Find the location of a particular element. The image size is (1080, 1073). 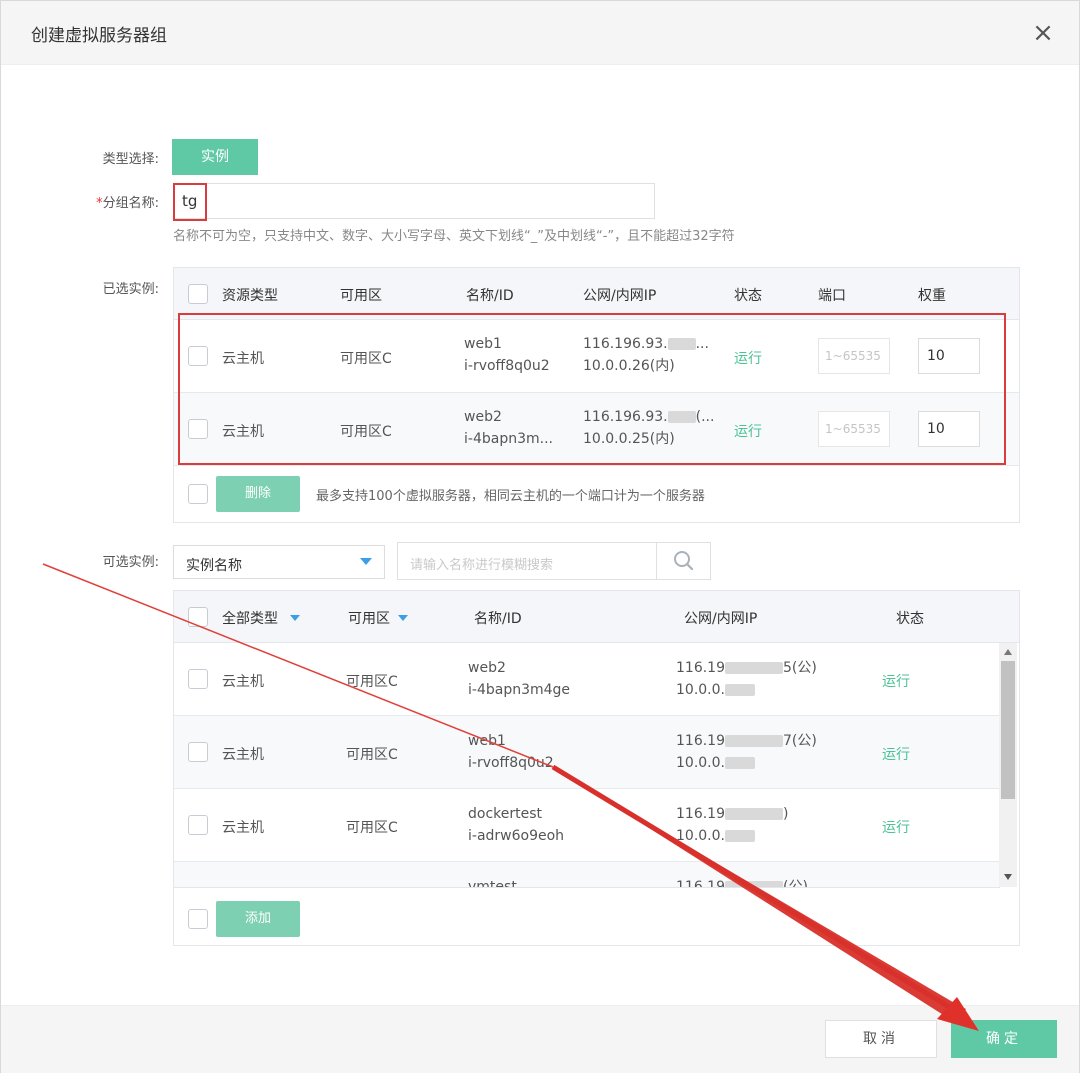

max-servers-note: 最多支持100个虚拟服务器，相同云主机的一个端口计为一个服务器 is located at coordinates (510, 496).